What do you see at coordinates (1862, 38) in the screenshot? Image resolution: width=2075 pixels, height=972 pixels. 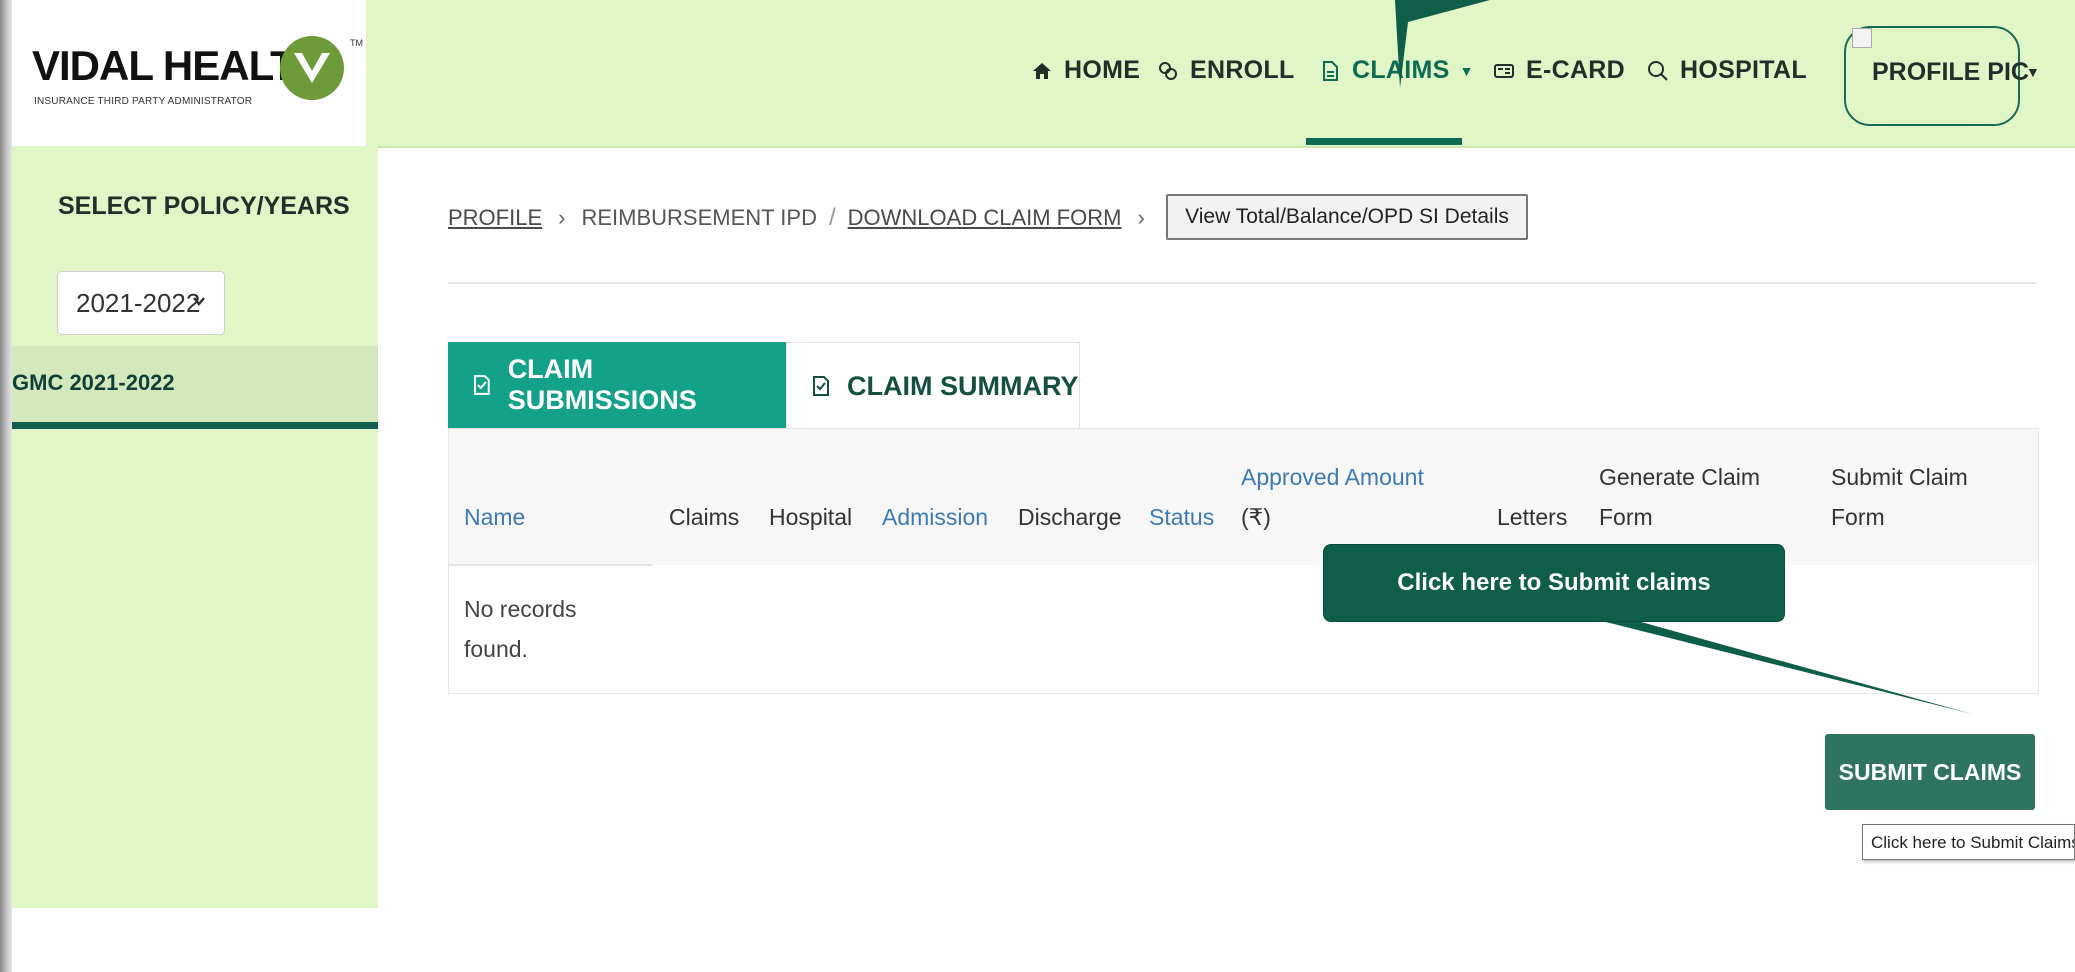 I see `broken-image-icon` at bounding box center [1862, 38].